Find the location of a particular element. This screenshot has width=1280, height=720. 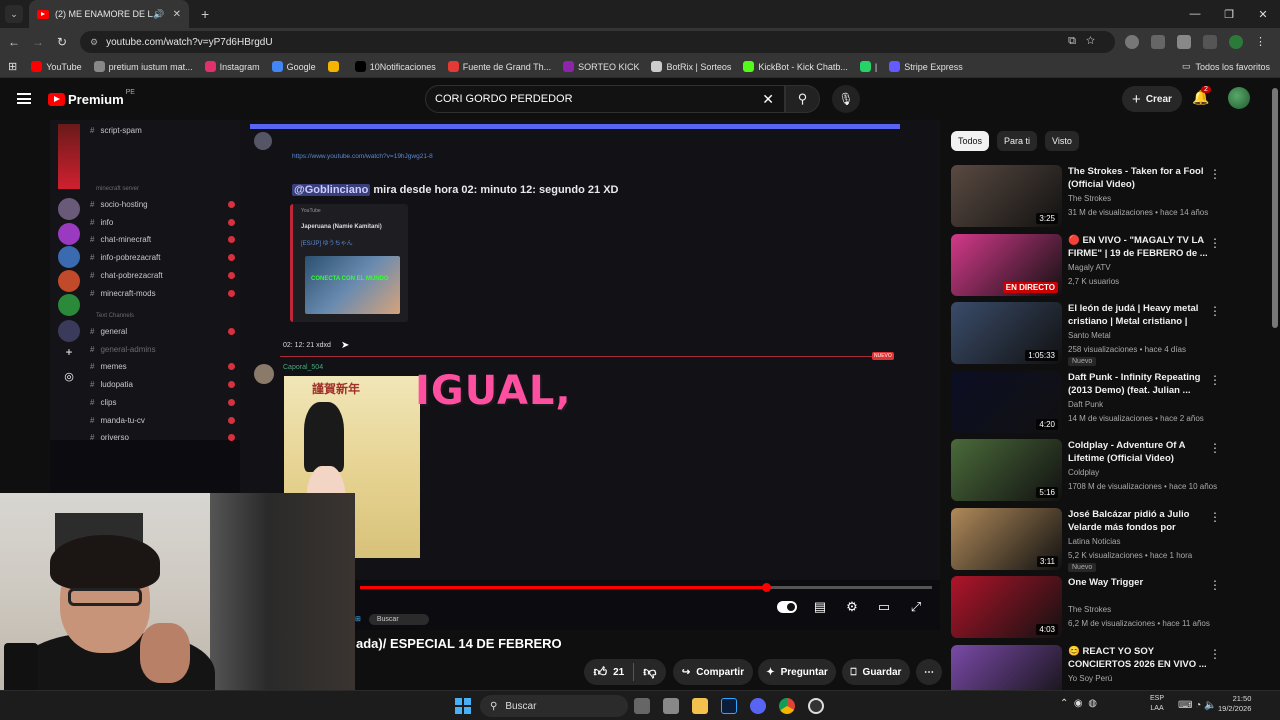

bookmark-item: Instagram is located at coordinates (232, 66).